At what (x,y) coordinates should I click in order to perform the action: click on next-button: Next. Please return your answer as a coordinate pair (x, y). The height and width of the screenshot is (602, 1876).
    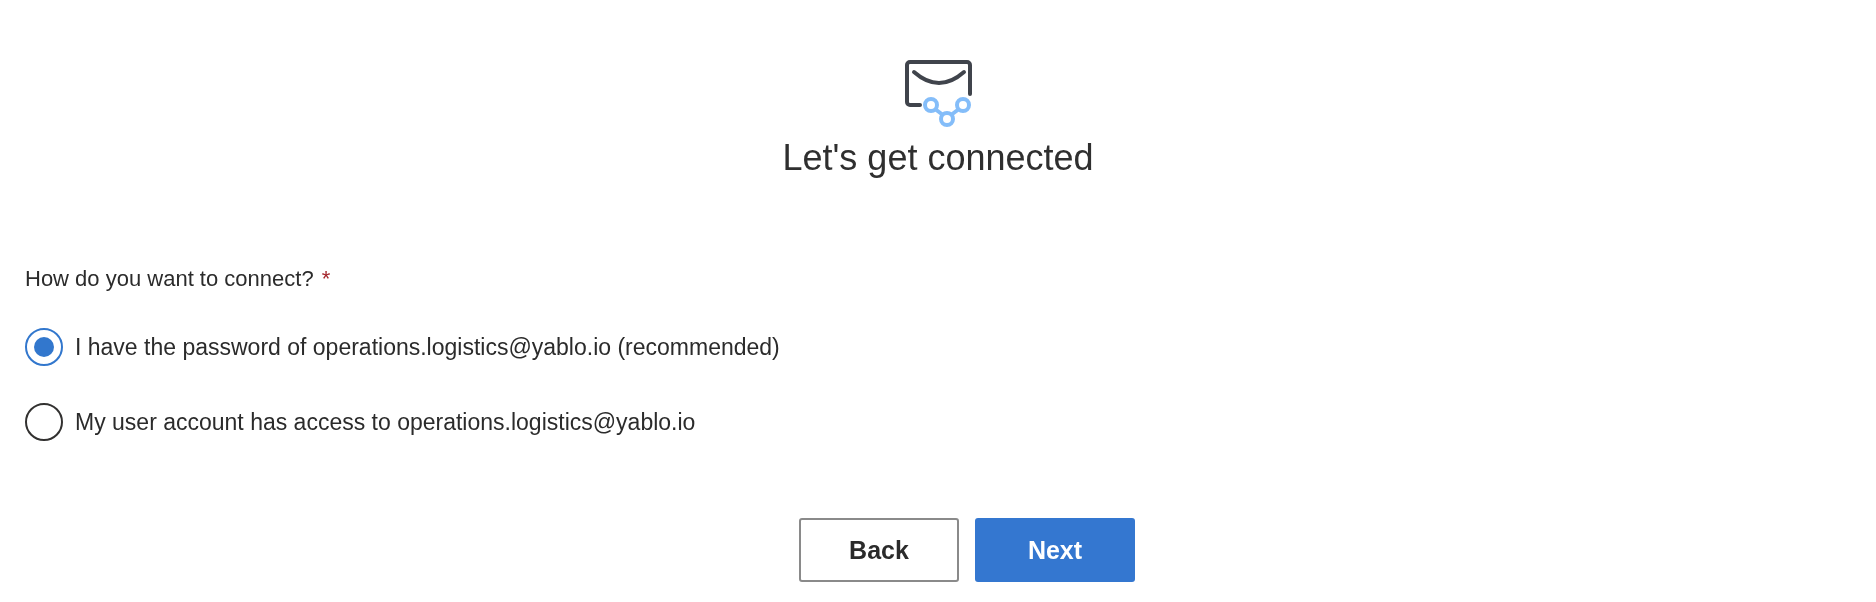
    Looking at the image, I should click on (1055, 550).